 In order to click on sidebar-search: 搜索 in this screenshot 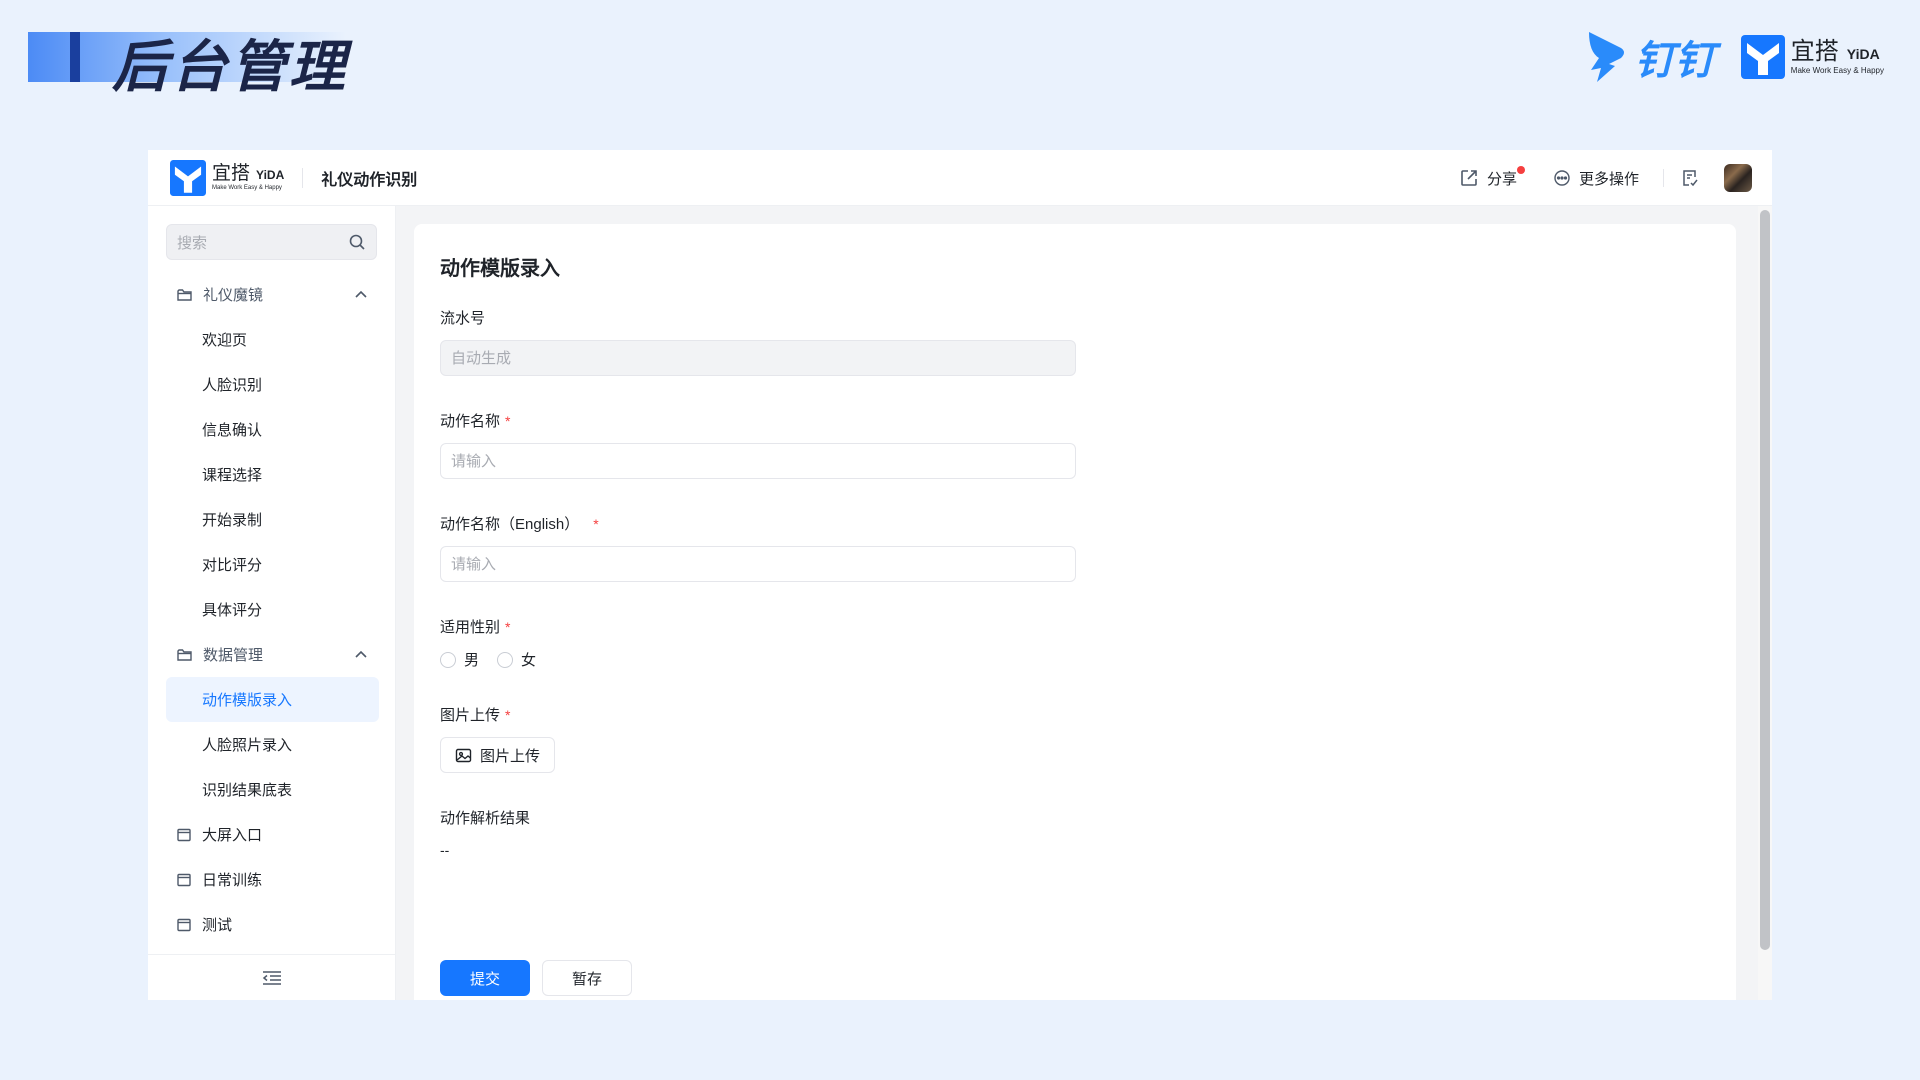, I will do `click(271, 242)`.